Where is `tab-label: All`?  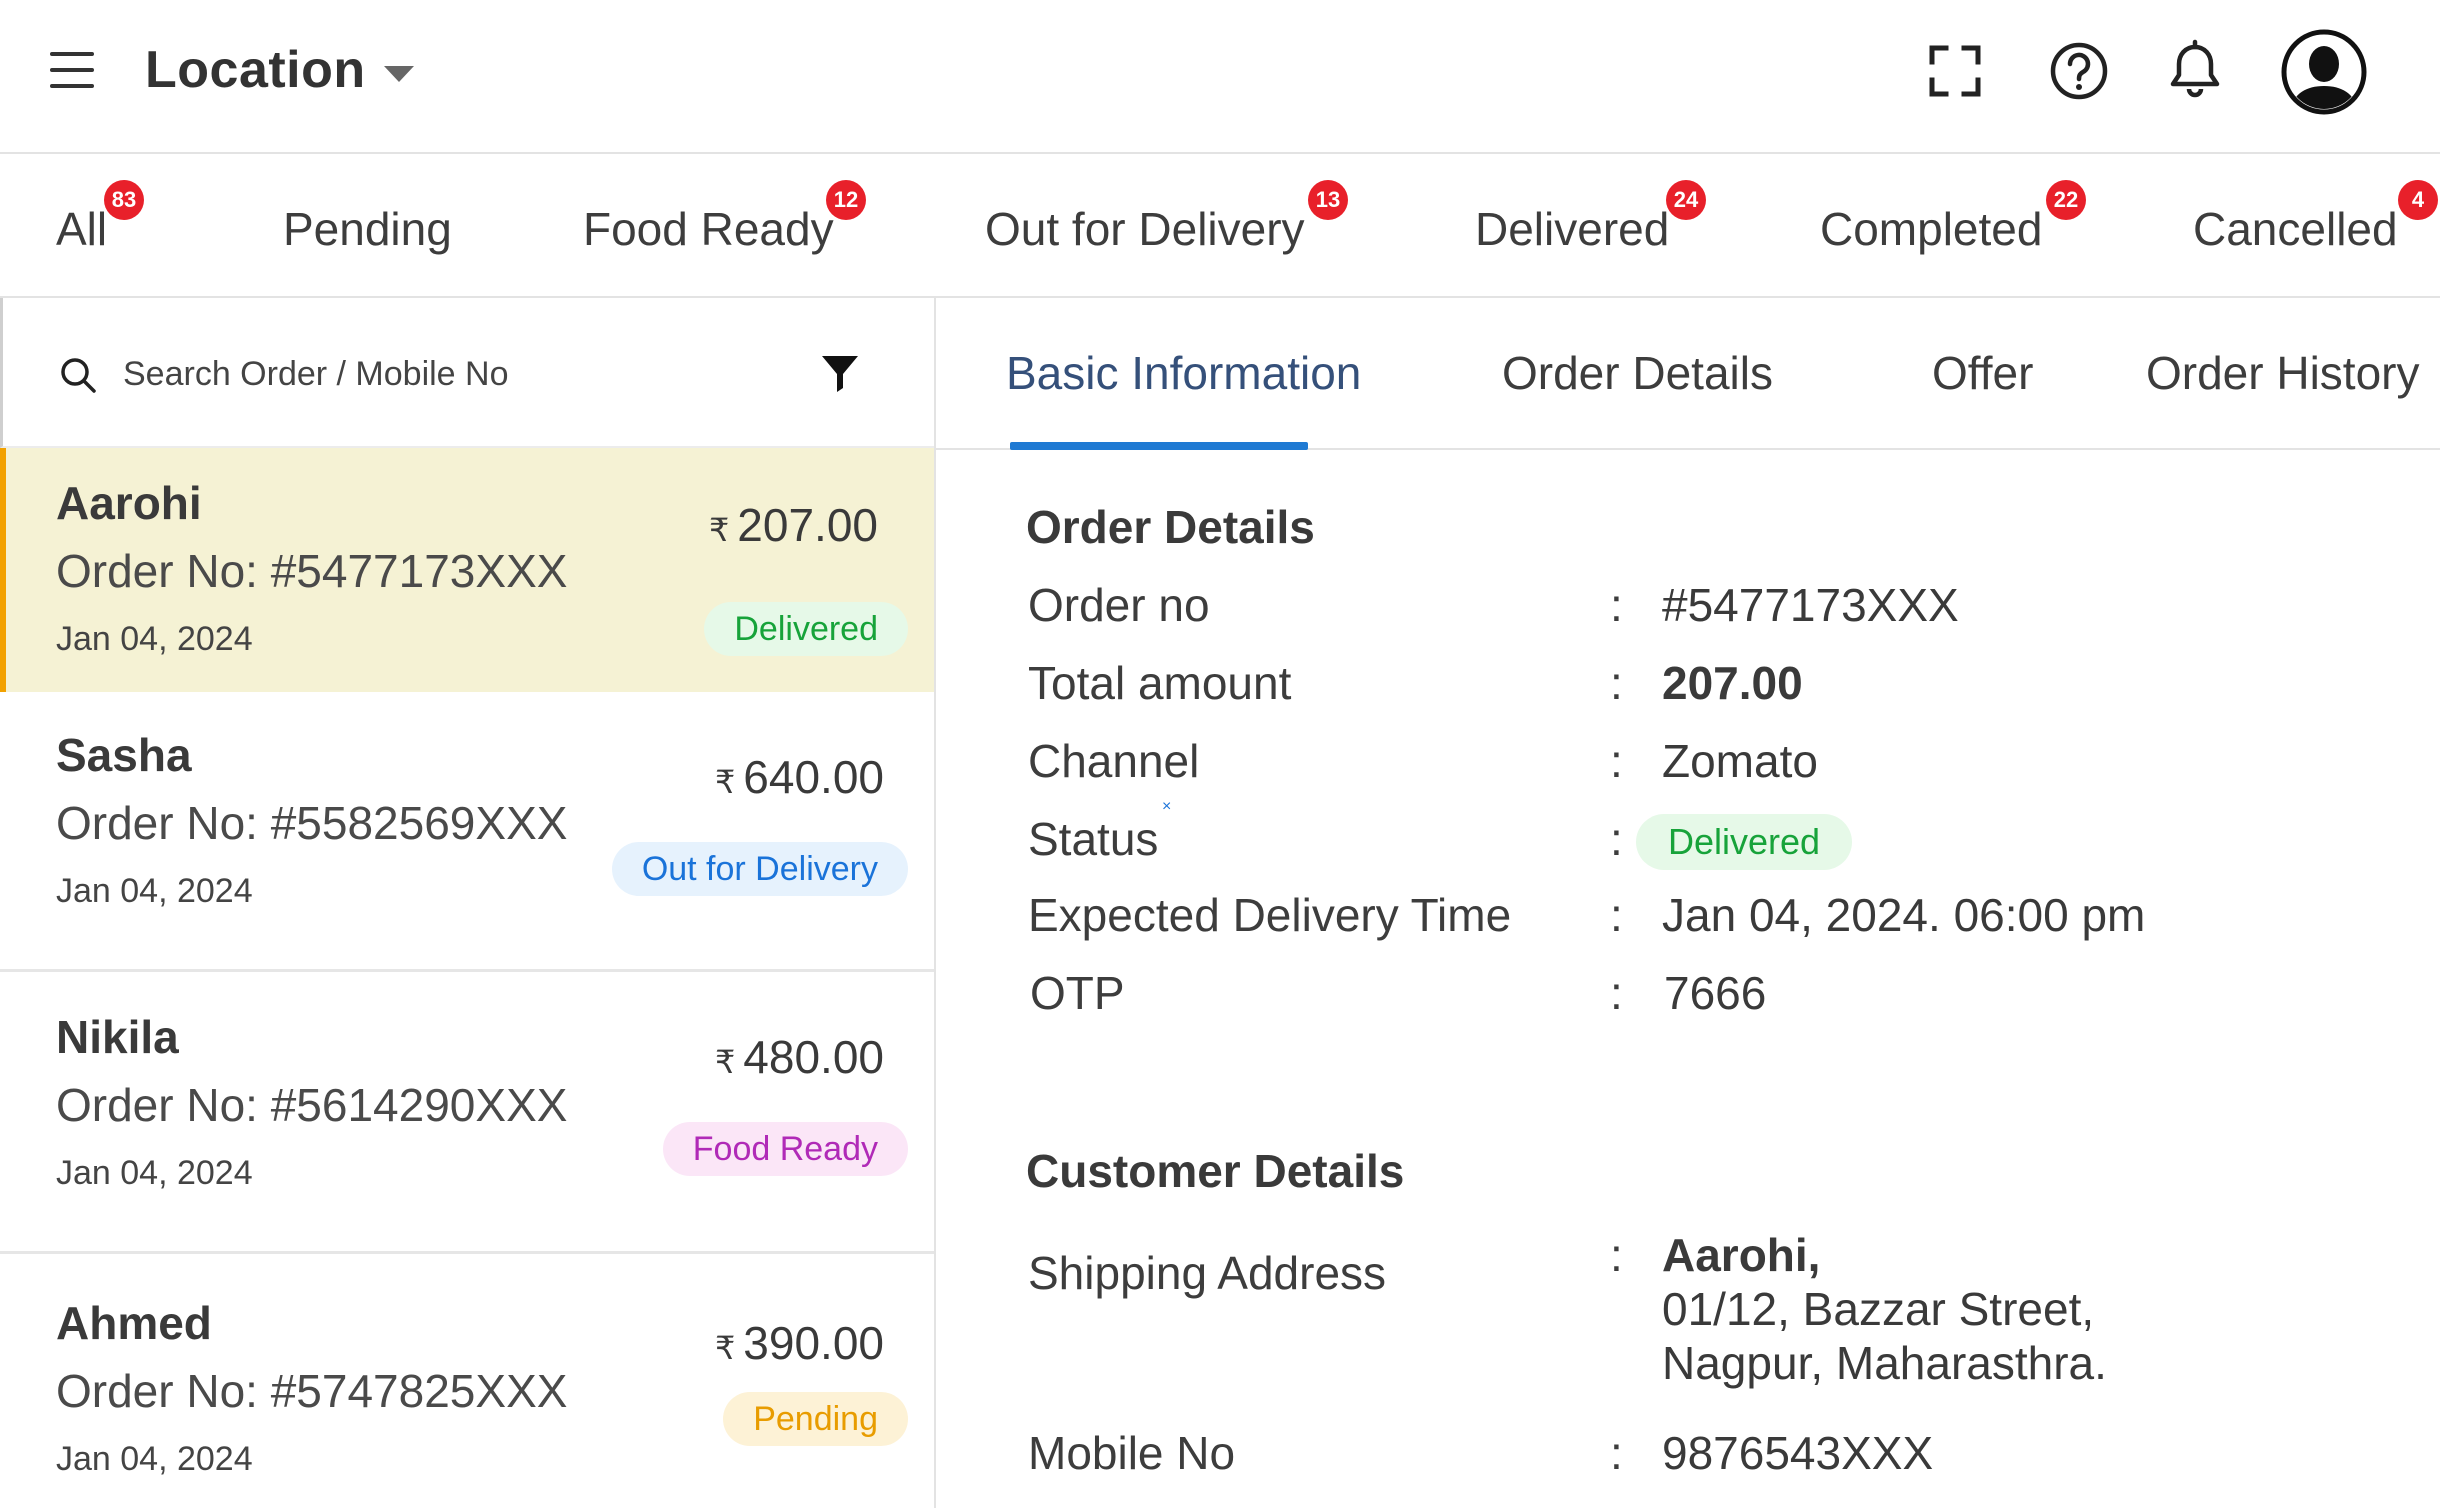
tab-label: All is located at coordinates (82, 229).